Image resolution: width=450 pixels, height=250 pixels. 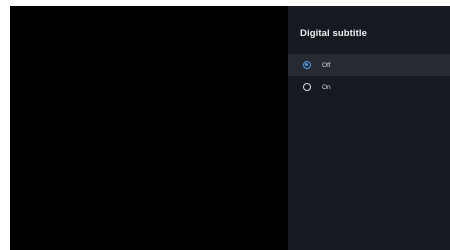 I want to click on radio-unselected-icon, so click(x=307, y=87).